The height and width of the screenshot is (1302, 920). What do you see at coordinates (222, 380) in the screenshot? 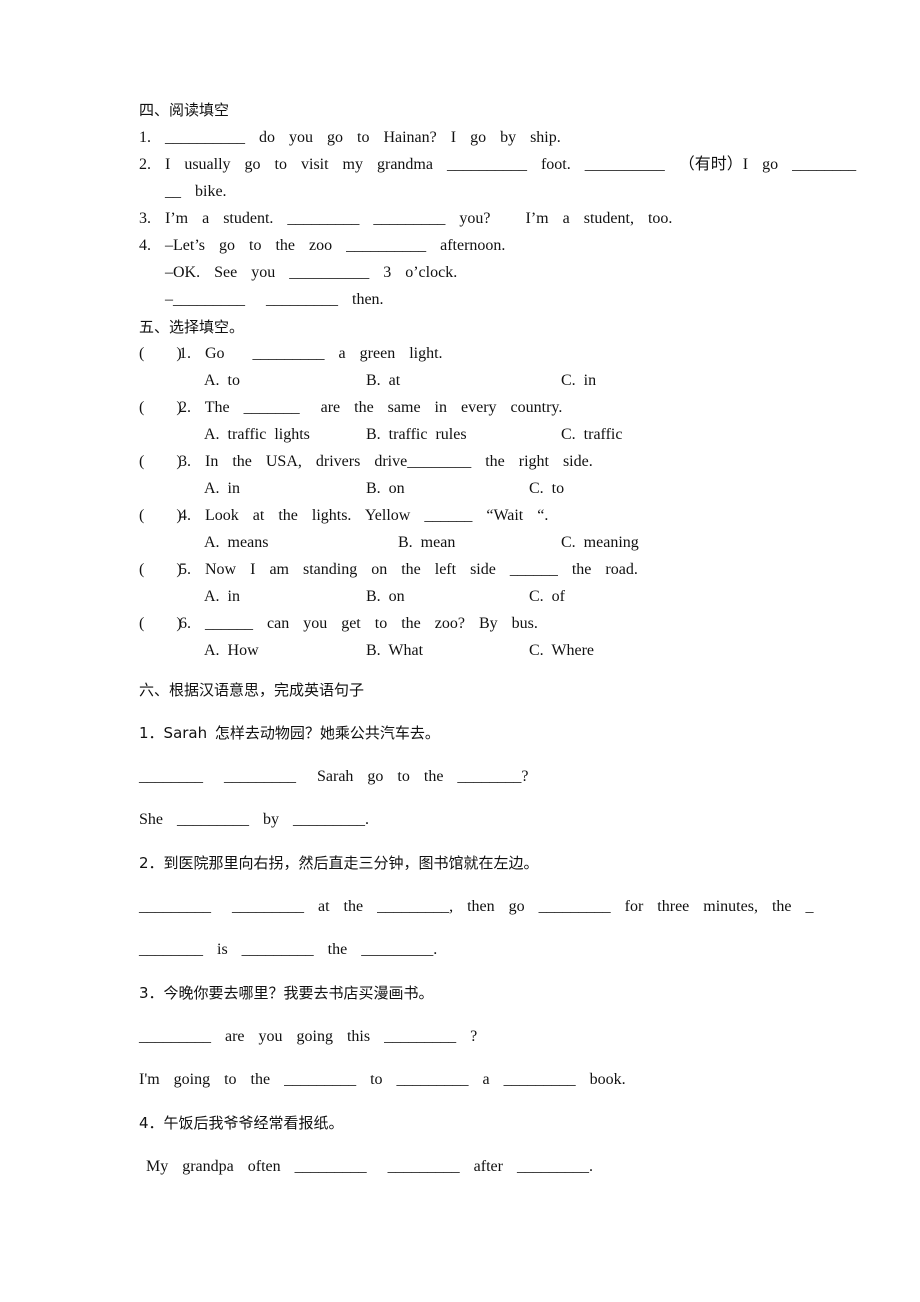
I see `option-a: A. to` at bounding box center [222, 380].